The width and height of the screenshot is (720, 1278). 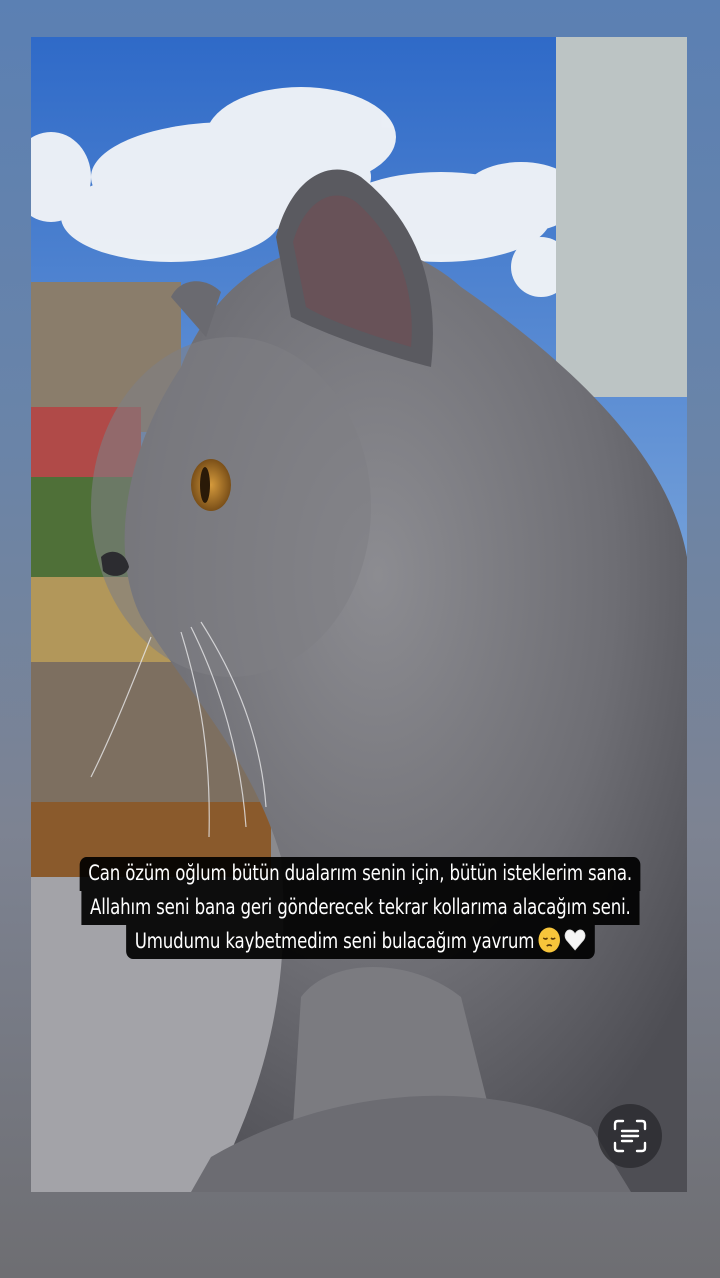 I want to click on text-lines-icon, so click(x=630, y=1136).